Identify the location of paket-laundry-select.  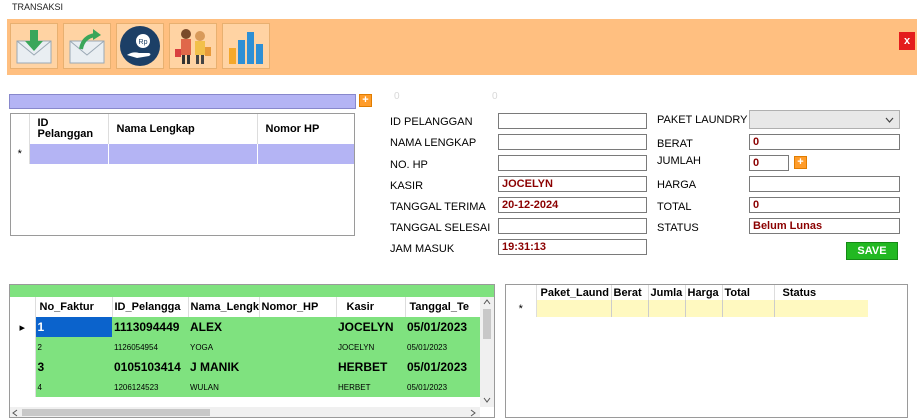
(824, 119).